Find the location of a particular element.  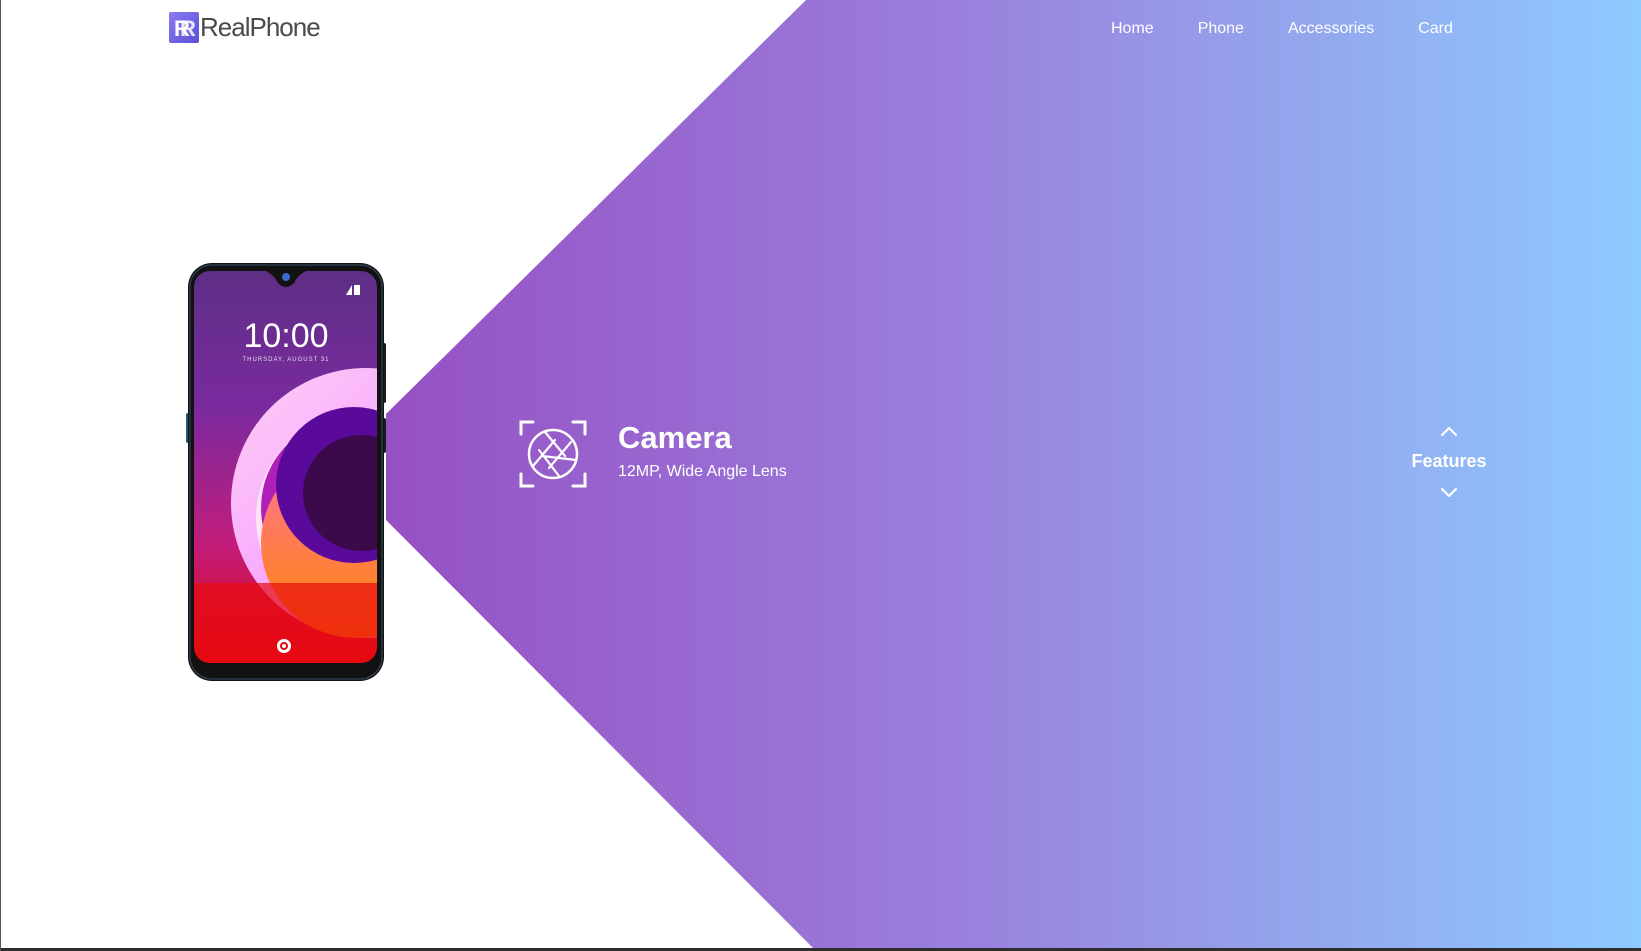

brand-logo: R R RealPhone is located at coordinates (245, 27).